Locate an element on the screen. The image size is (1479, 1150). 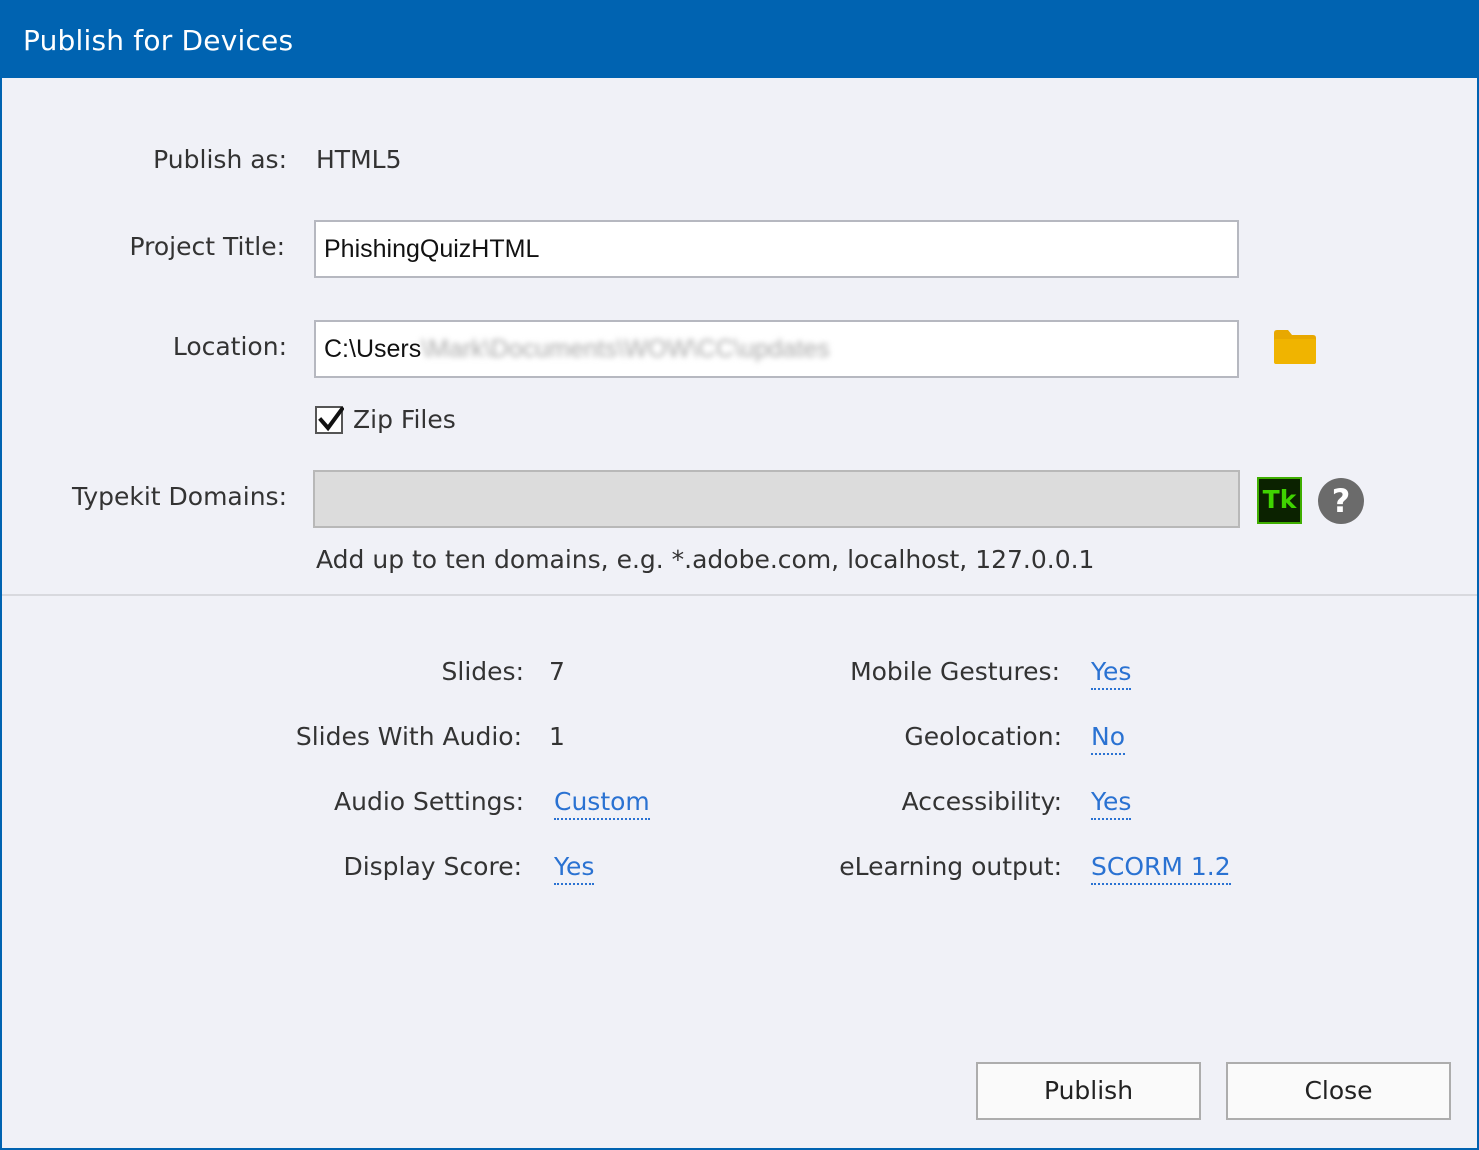
publish-as-value: HTML5 is located at coordinates (359, 159).